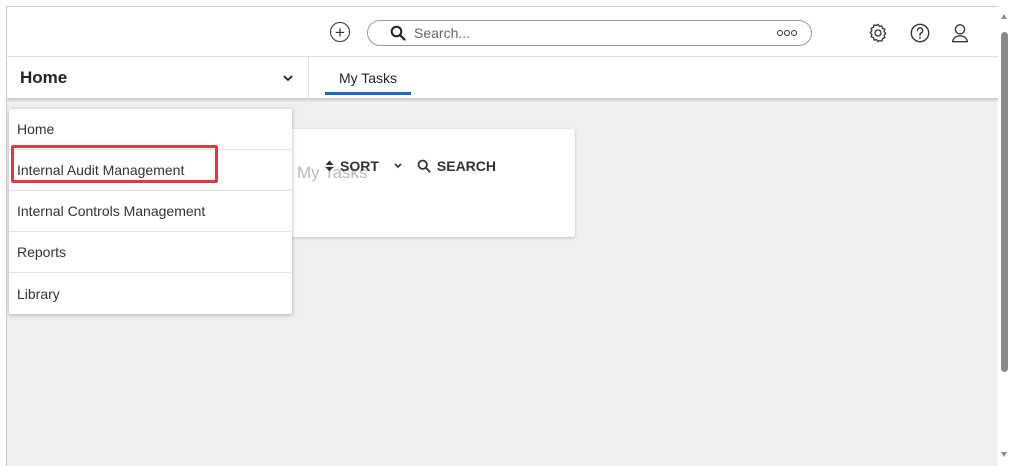 The image size is (1011, 466). What do you see at coordinates (38, 293) in the screenshot?
I see `menu-item-label: Library` at bounding box center [38, 293].